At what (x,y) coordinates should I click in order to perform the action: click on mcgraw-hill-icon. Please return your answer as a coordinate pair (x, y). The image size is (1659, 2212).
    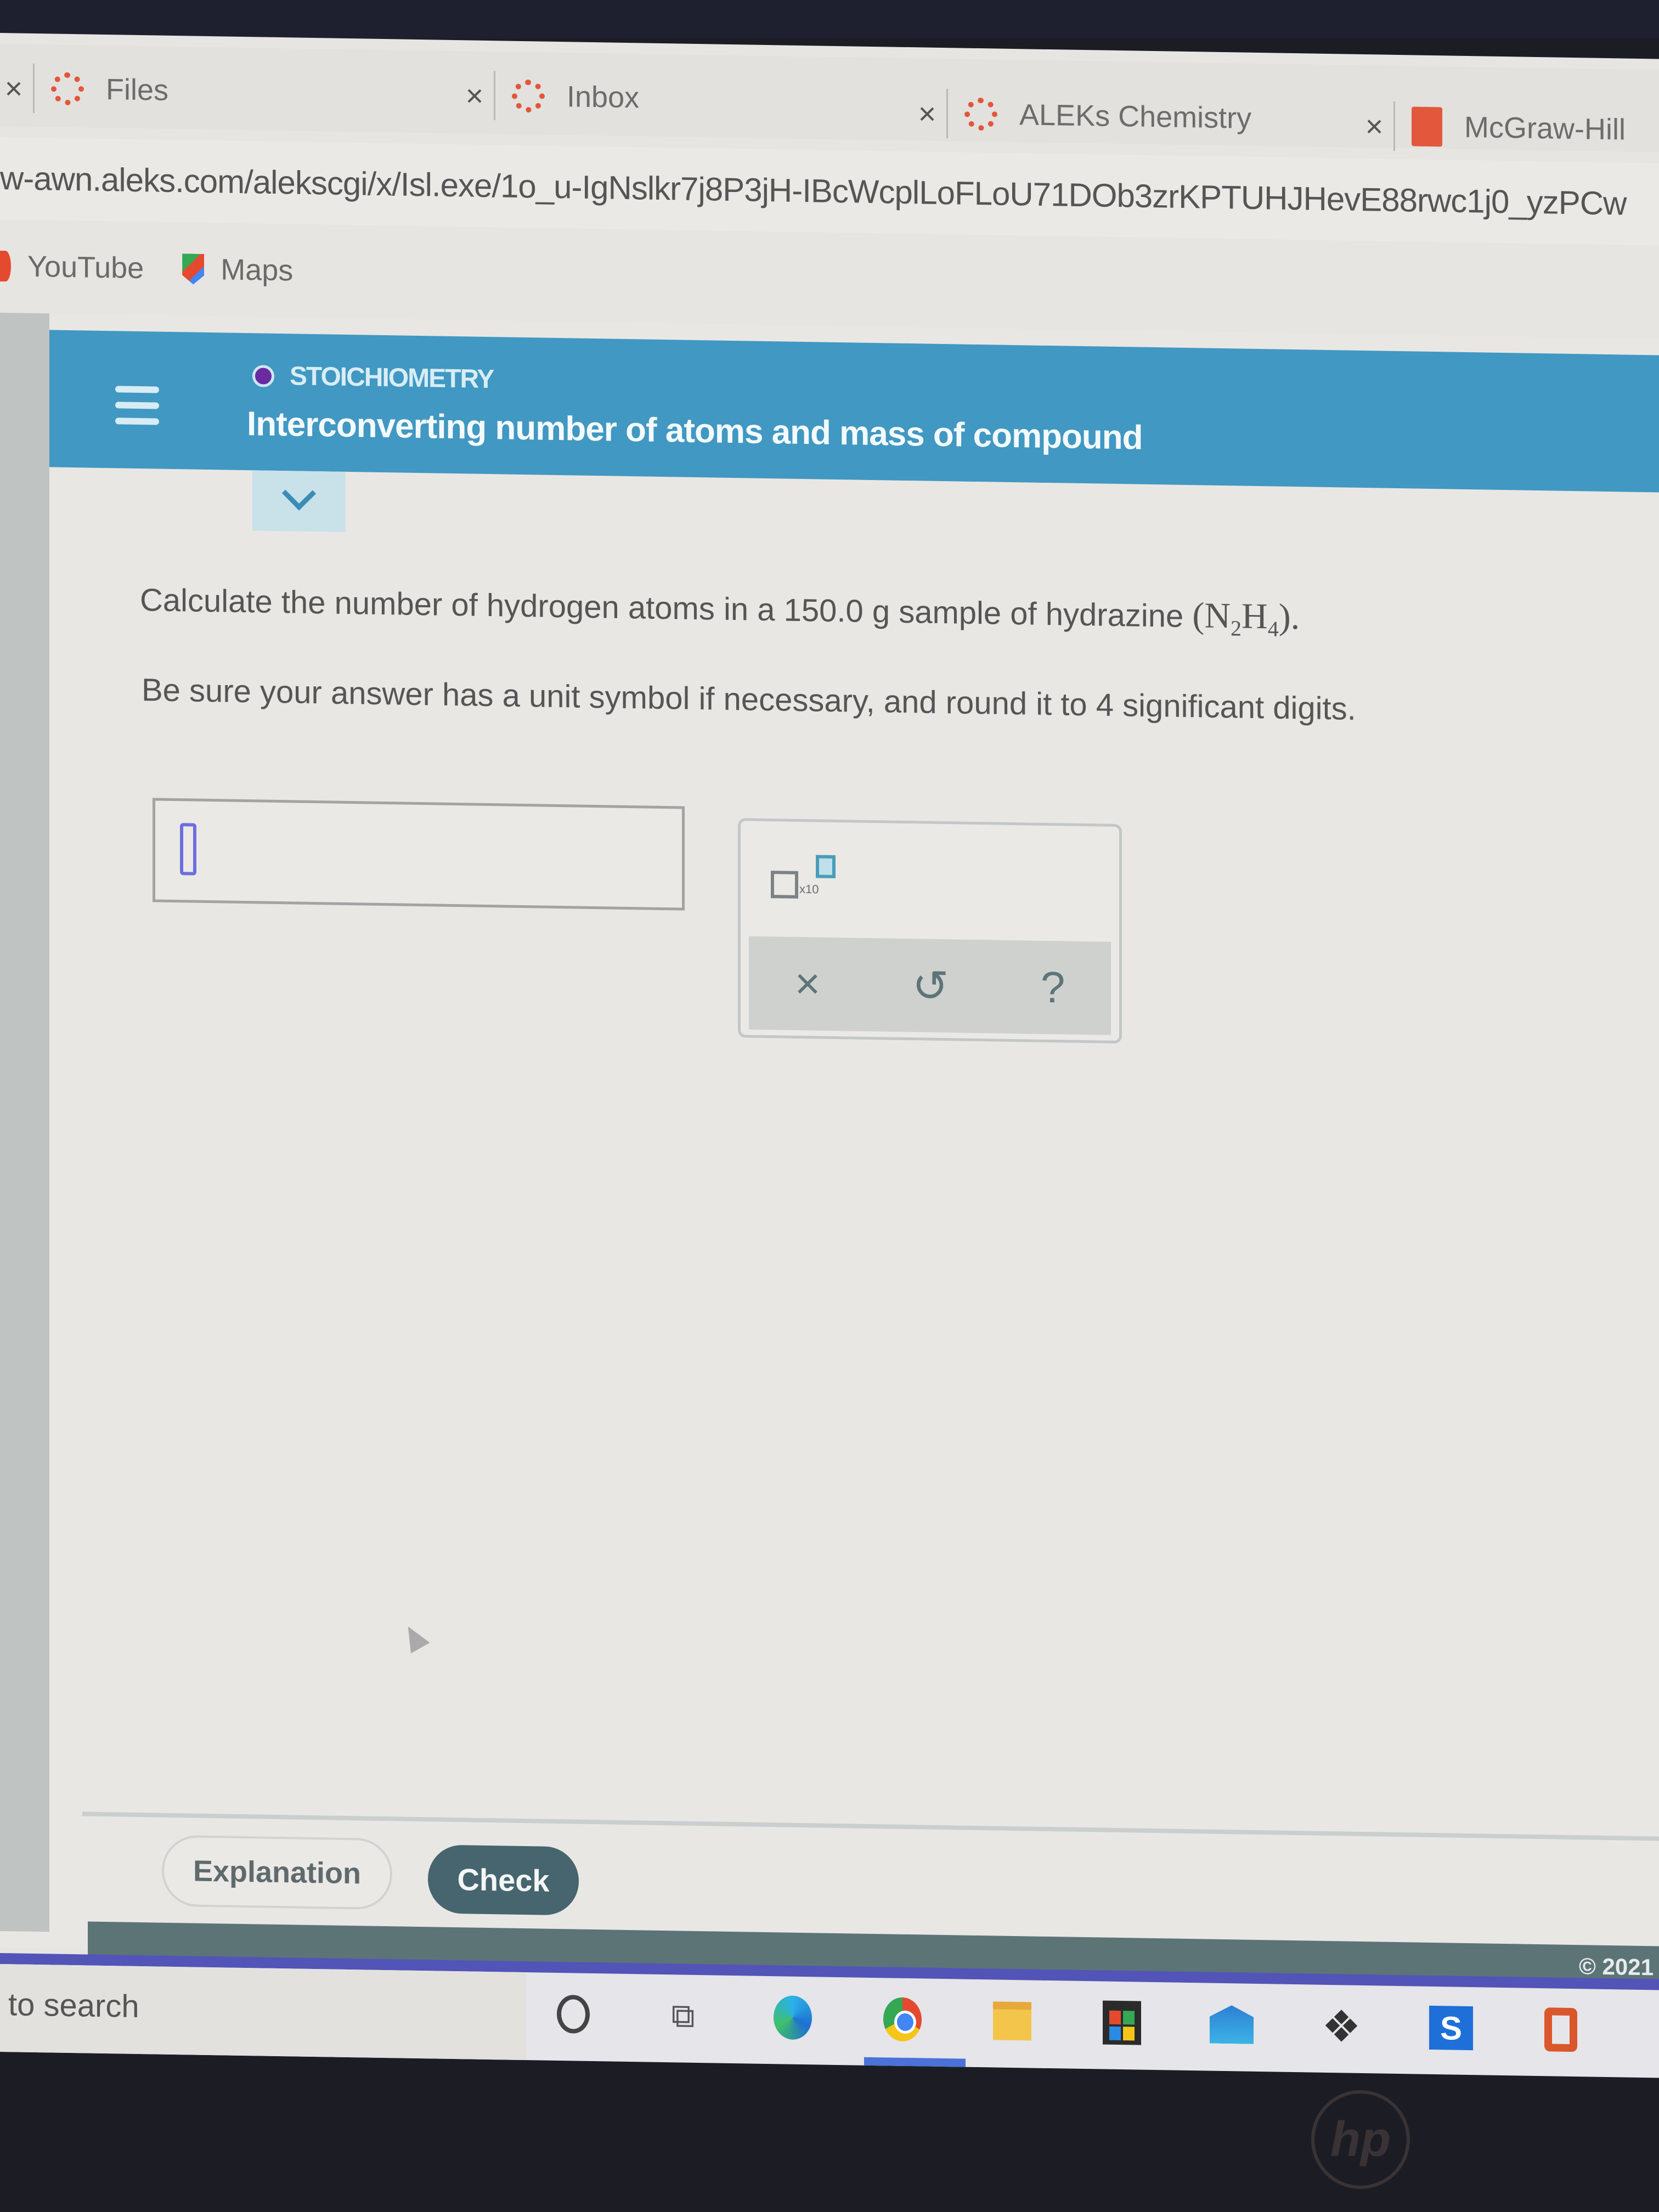
    Looking at the image, I should click on (1427, 127).